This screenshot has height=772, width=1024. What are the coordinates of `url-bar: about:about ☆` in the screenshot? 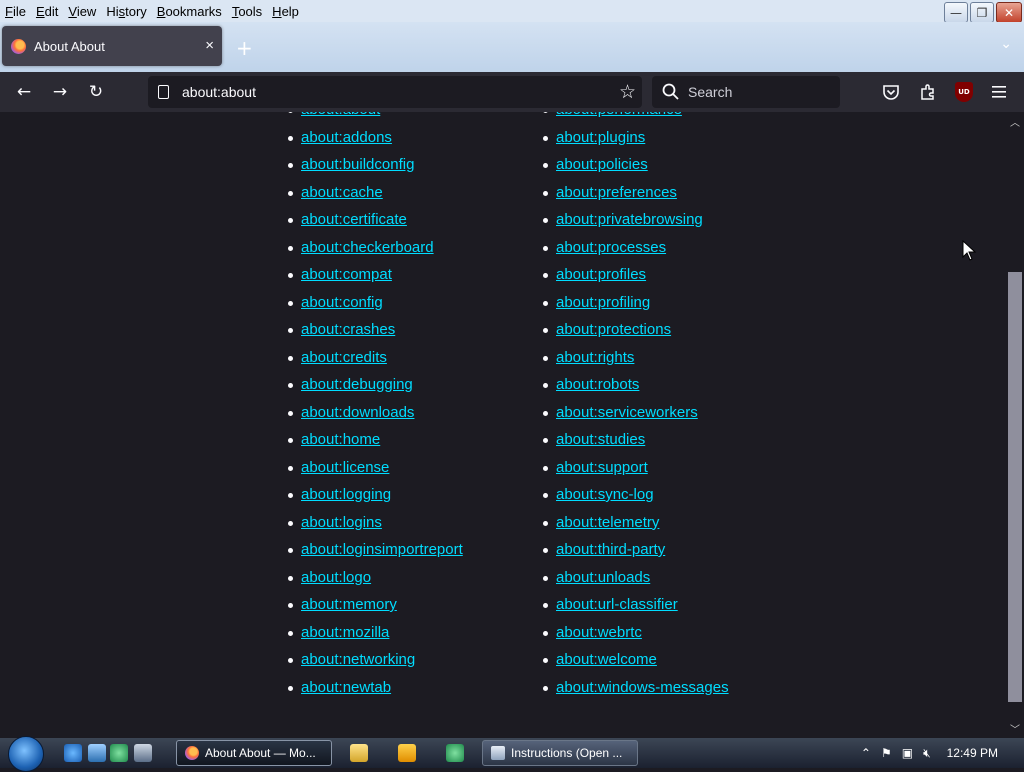 It's located at (395, 92).